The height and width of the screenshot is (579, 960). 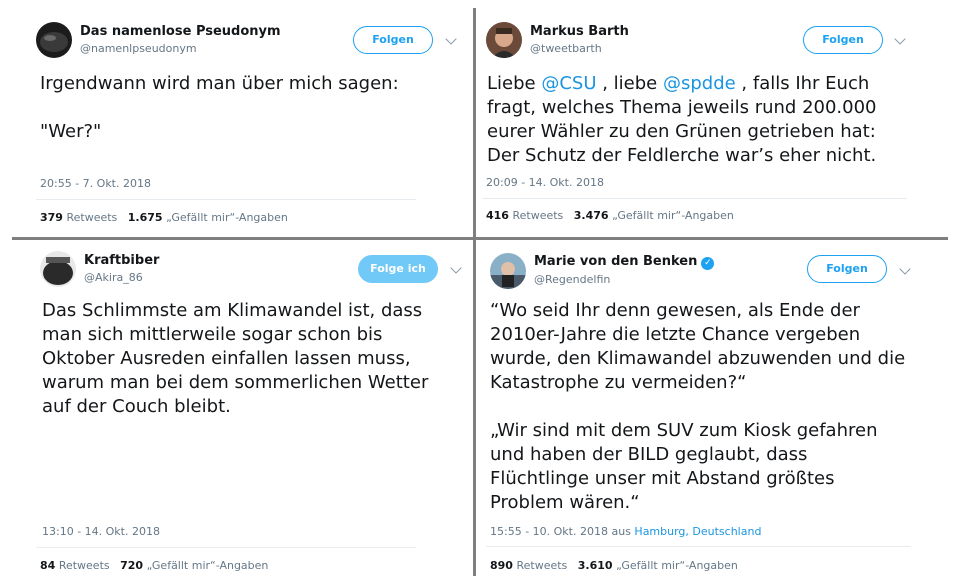 What do you see at coordinates (614, 565) in the screenshot?
I see `tweet-stats: 890 Retweets 3.610 „Gefällt mir“-Angaben` at bounding box center [614, 565].